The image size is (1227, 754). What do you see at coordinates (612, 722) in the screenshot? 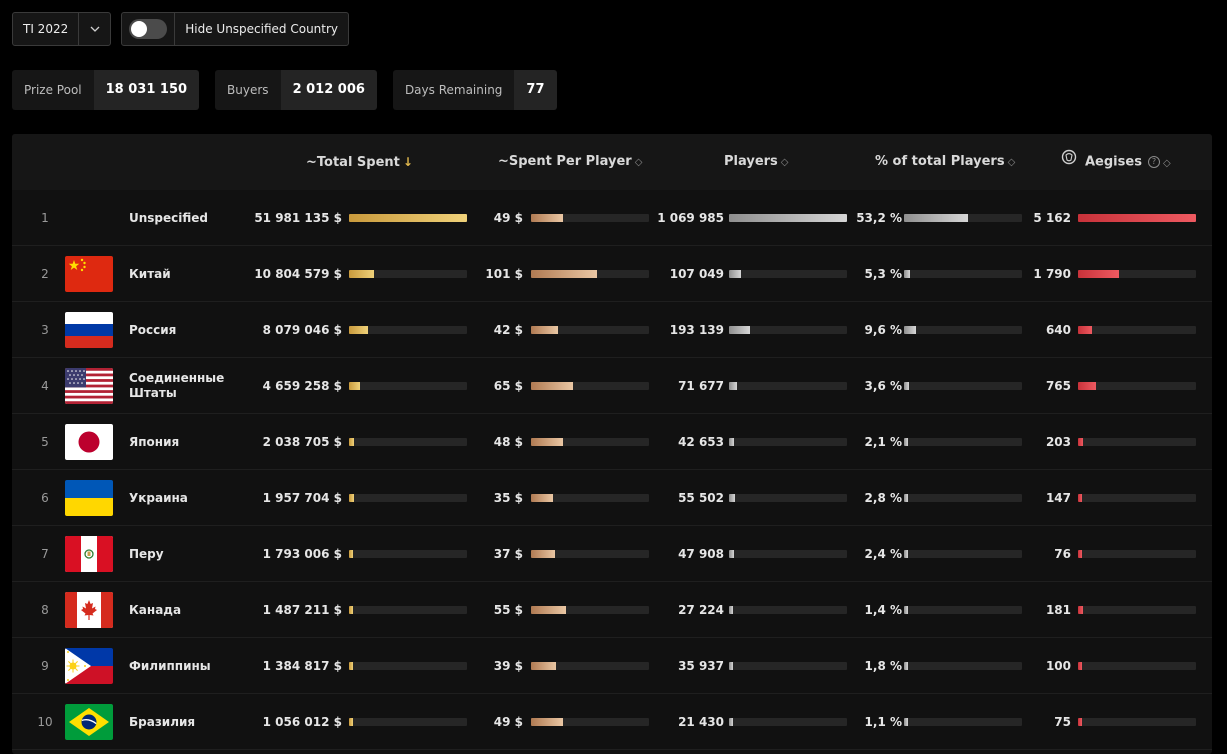
I see `table-row: 10 Бразилия 1 056 012 $49 $21 430 1,1 % 75` at bounding box center [612, 722].